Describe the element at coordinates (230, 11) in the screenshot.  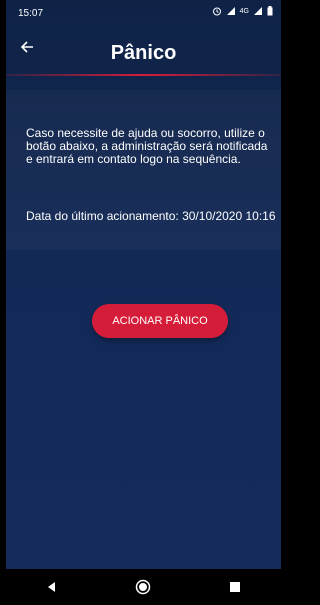
I see `signal-icon` at that location.